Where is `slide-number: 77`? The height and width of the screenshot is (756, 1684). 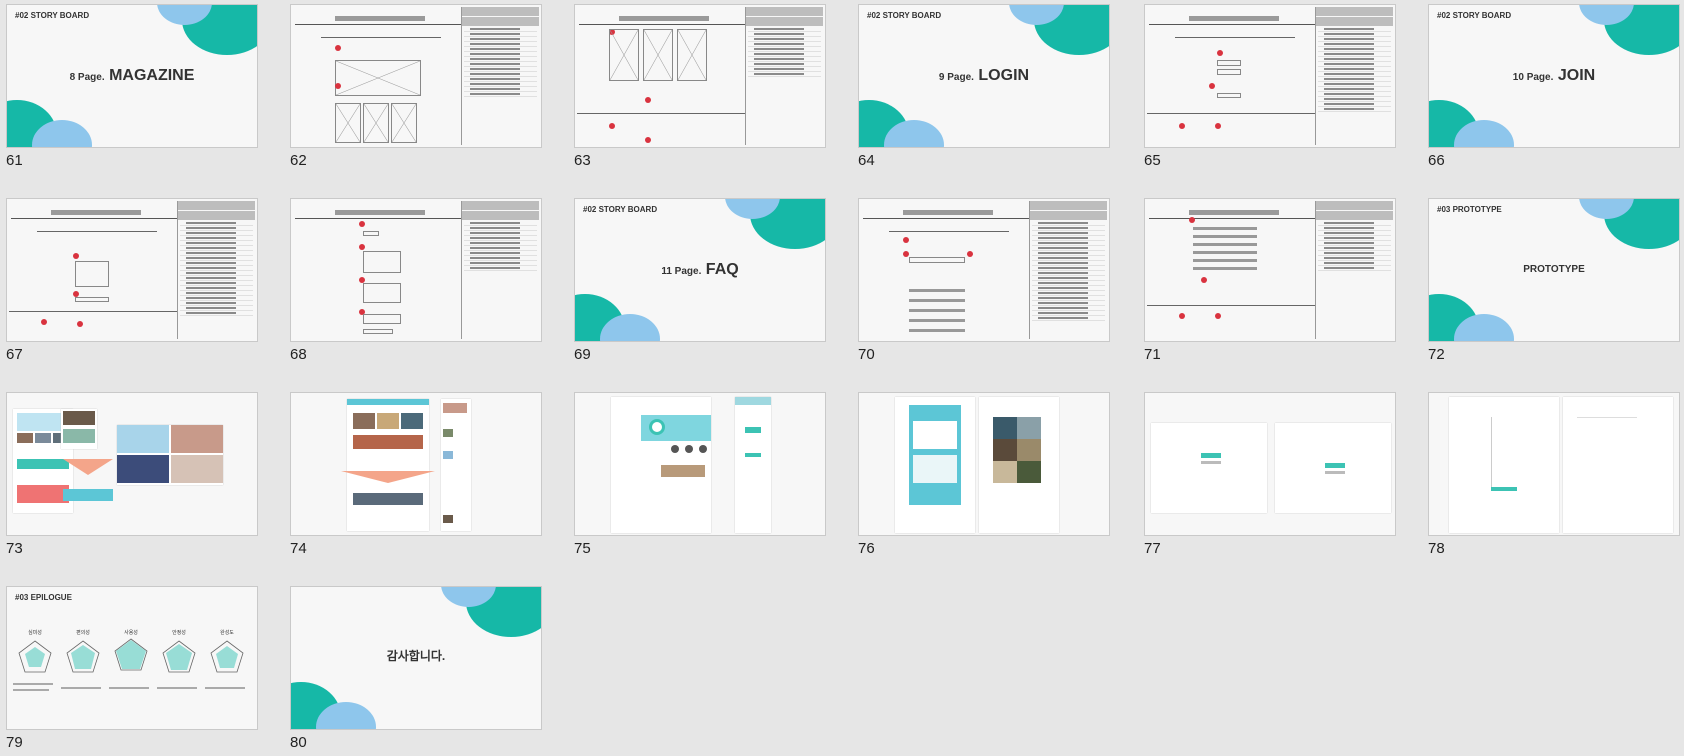 slide-number: 77 is located at coordinates (1152, 548).